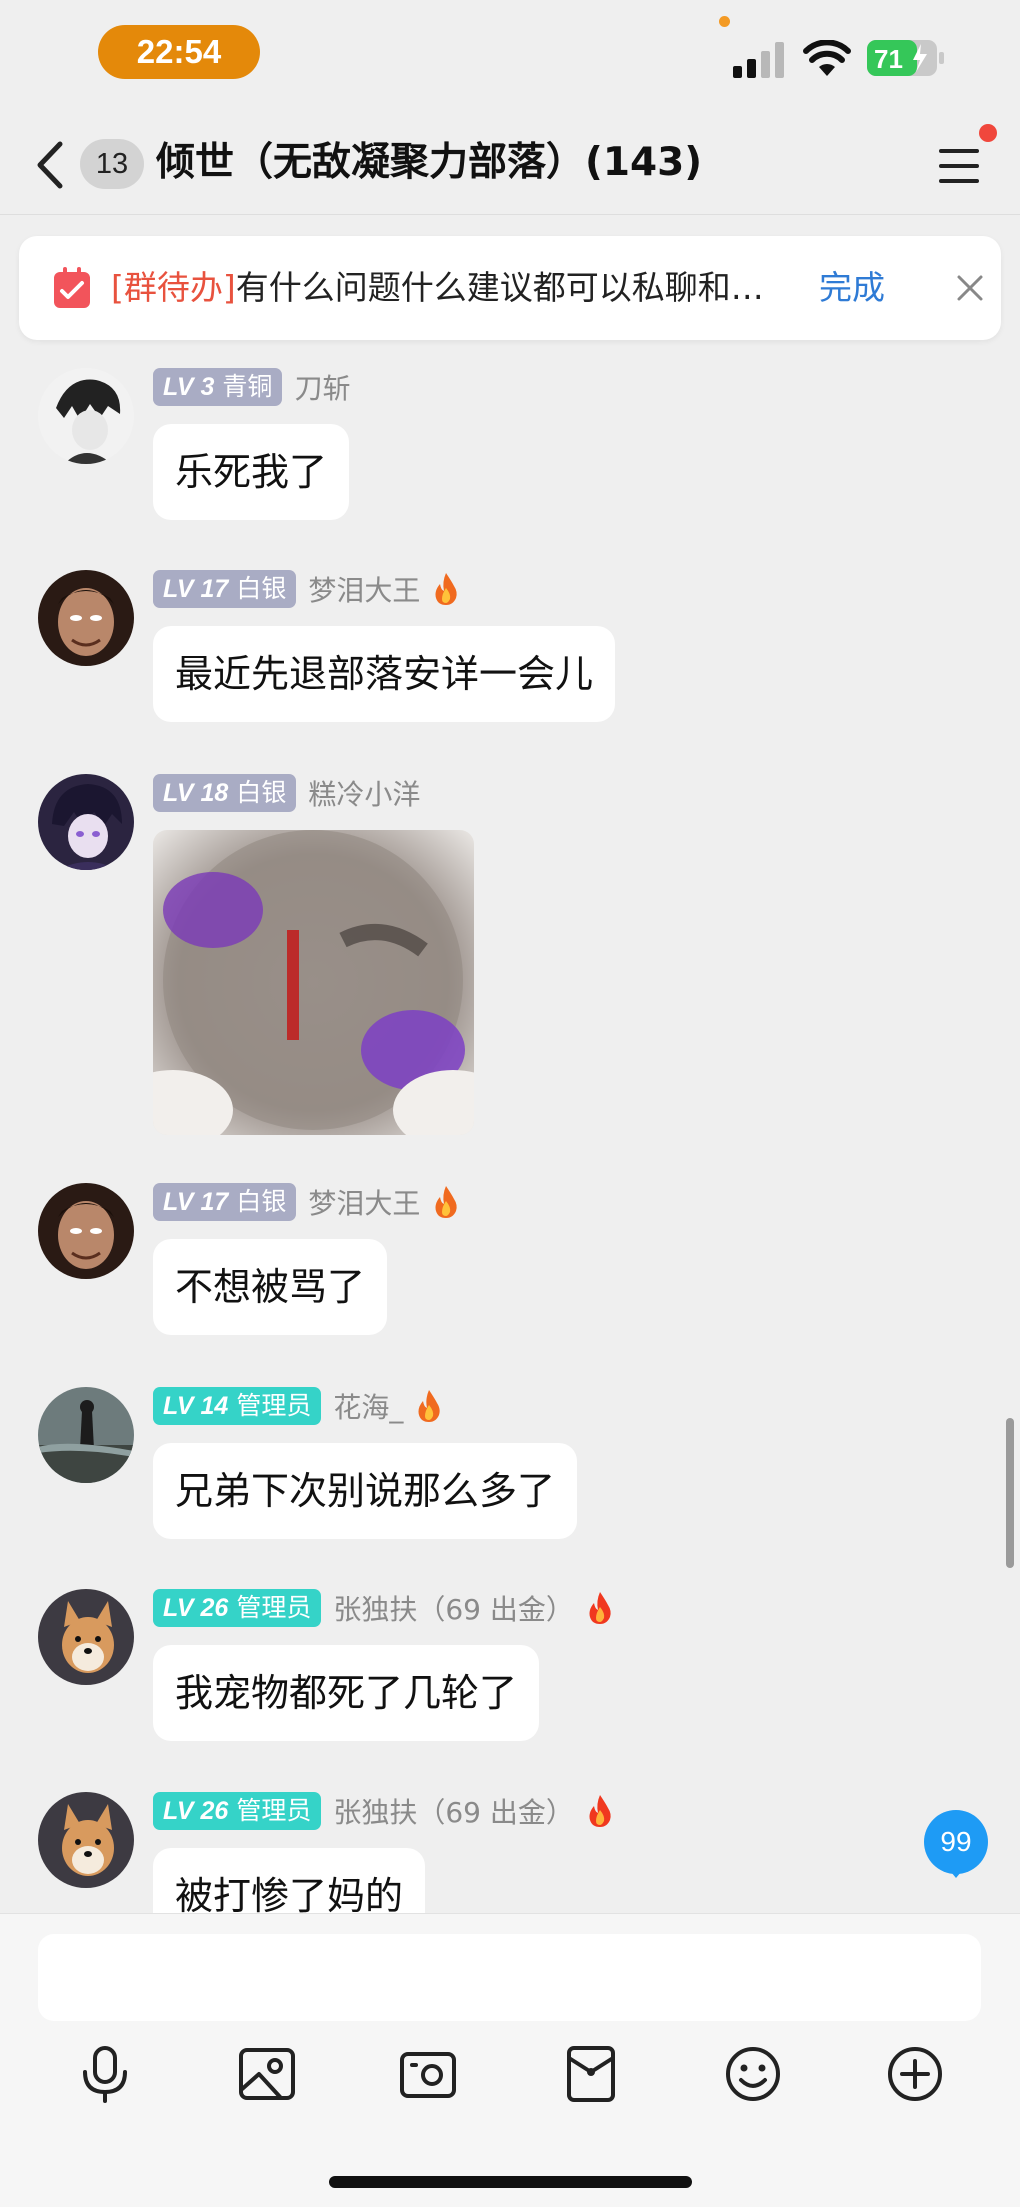 This screenshot has width=1020, height=2207. Describe the element at coordinates (510, 55) in the screenshot. I see `status-bar: 22:54 71` at that location.